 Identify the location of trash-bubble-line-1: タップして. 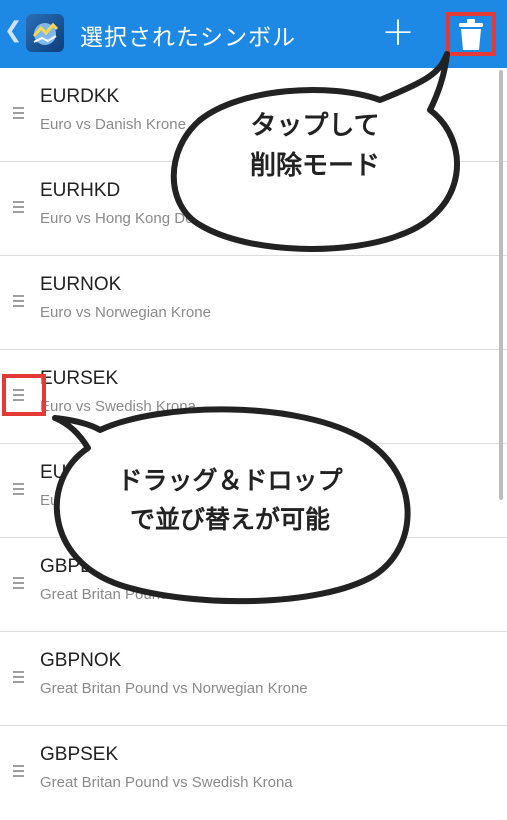
(315, 126).